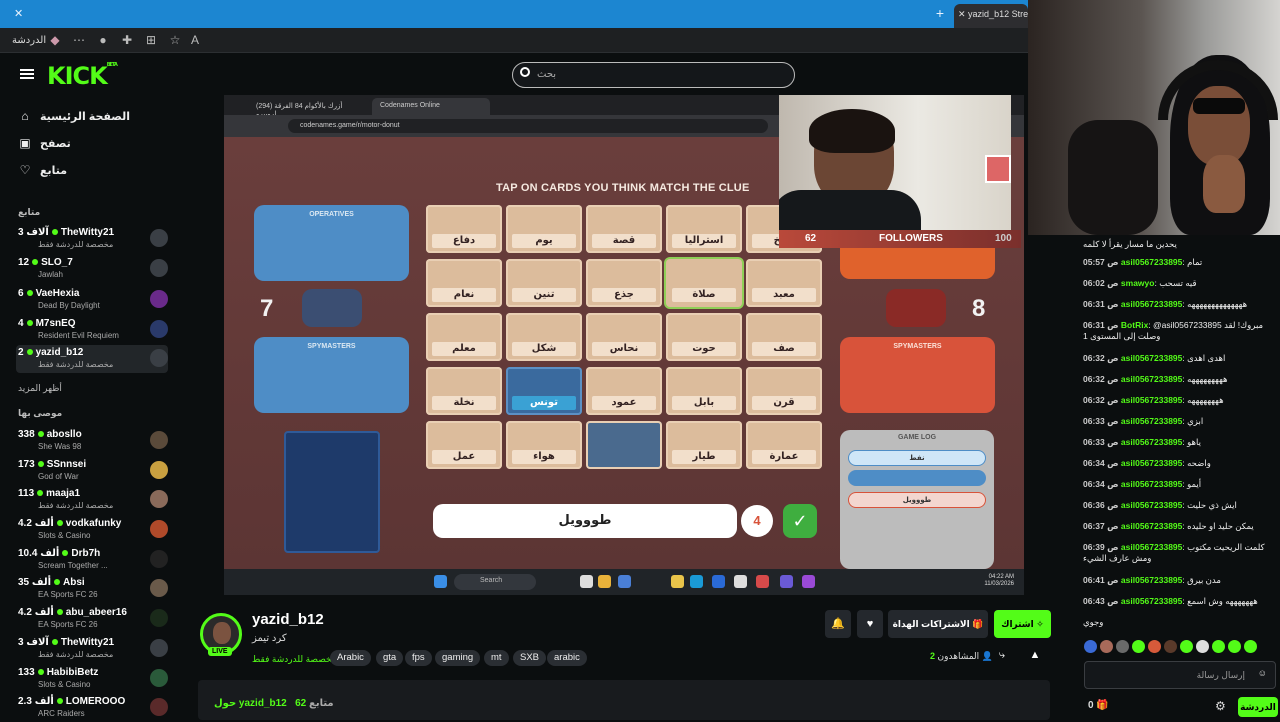 The width and height of the screenshot is (1280, 722). Describe the element at coordinates (288, 619) in the screenshot. I see `streamer-name: yazid_b12` at that location.